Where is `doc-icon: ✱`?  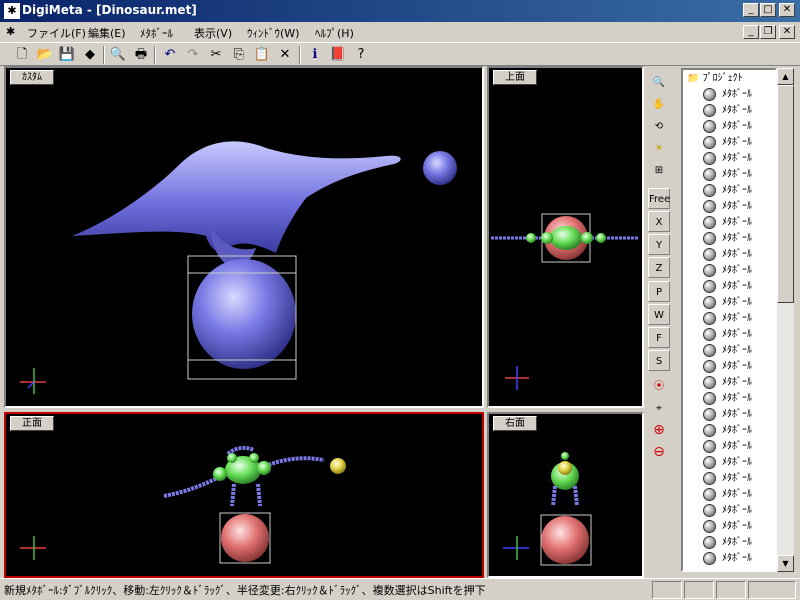
doc-icon: ✱ is located at coordinates (10, 31).